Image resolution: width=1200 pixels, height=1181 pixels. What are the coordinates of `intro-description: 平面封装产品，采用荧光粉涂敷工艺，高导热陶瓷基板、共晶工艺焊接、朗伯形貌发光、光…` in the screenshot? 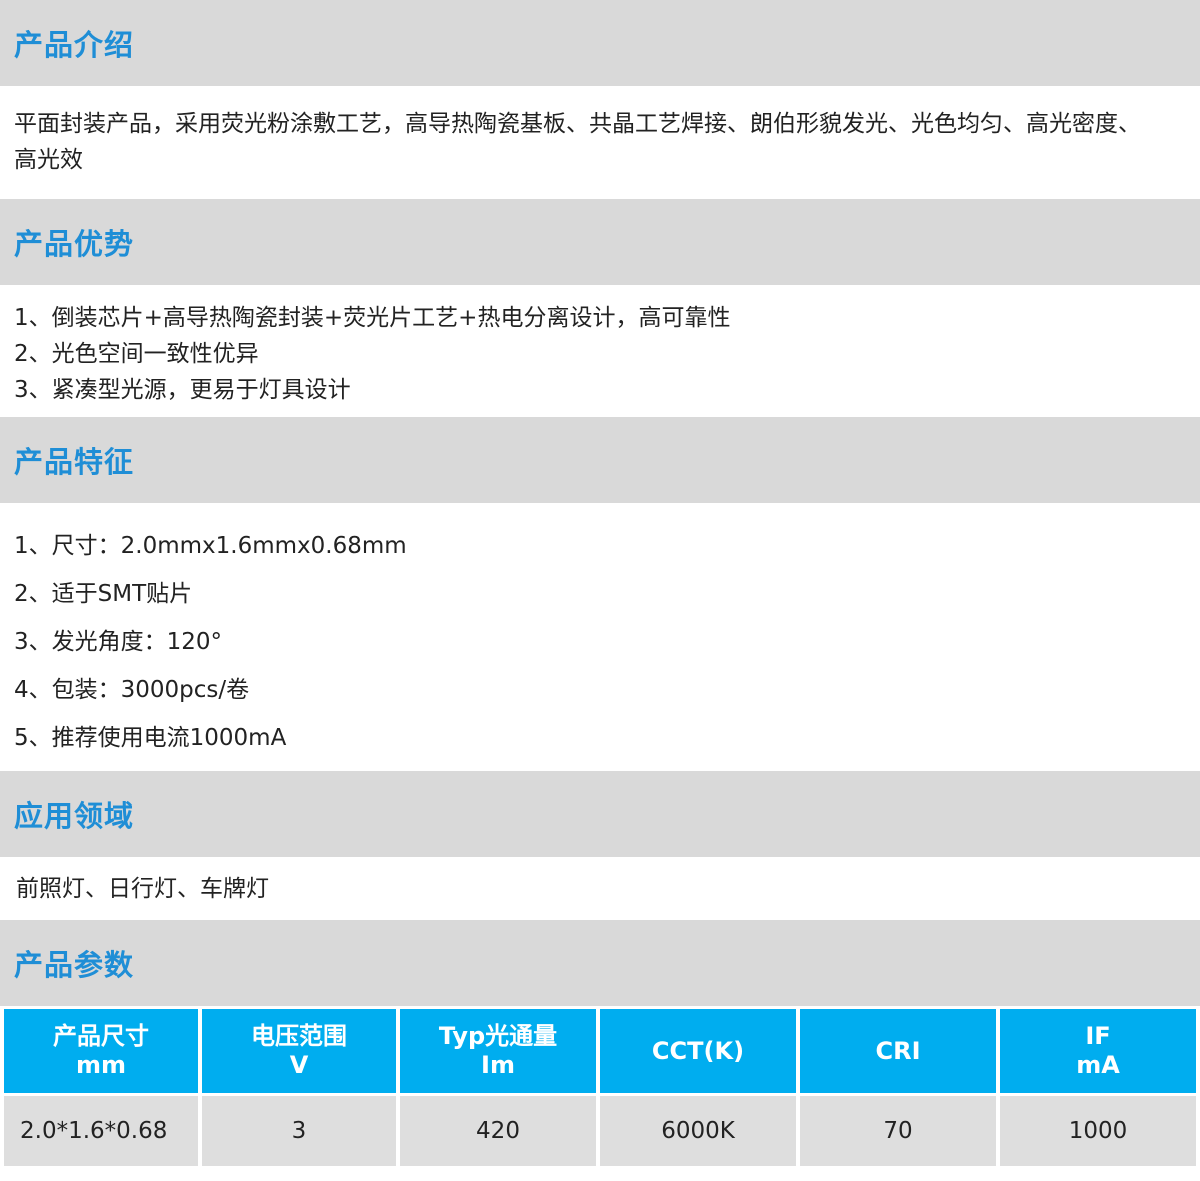 It's located at (600, 142).